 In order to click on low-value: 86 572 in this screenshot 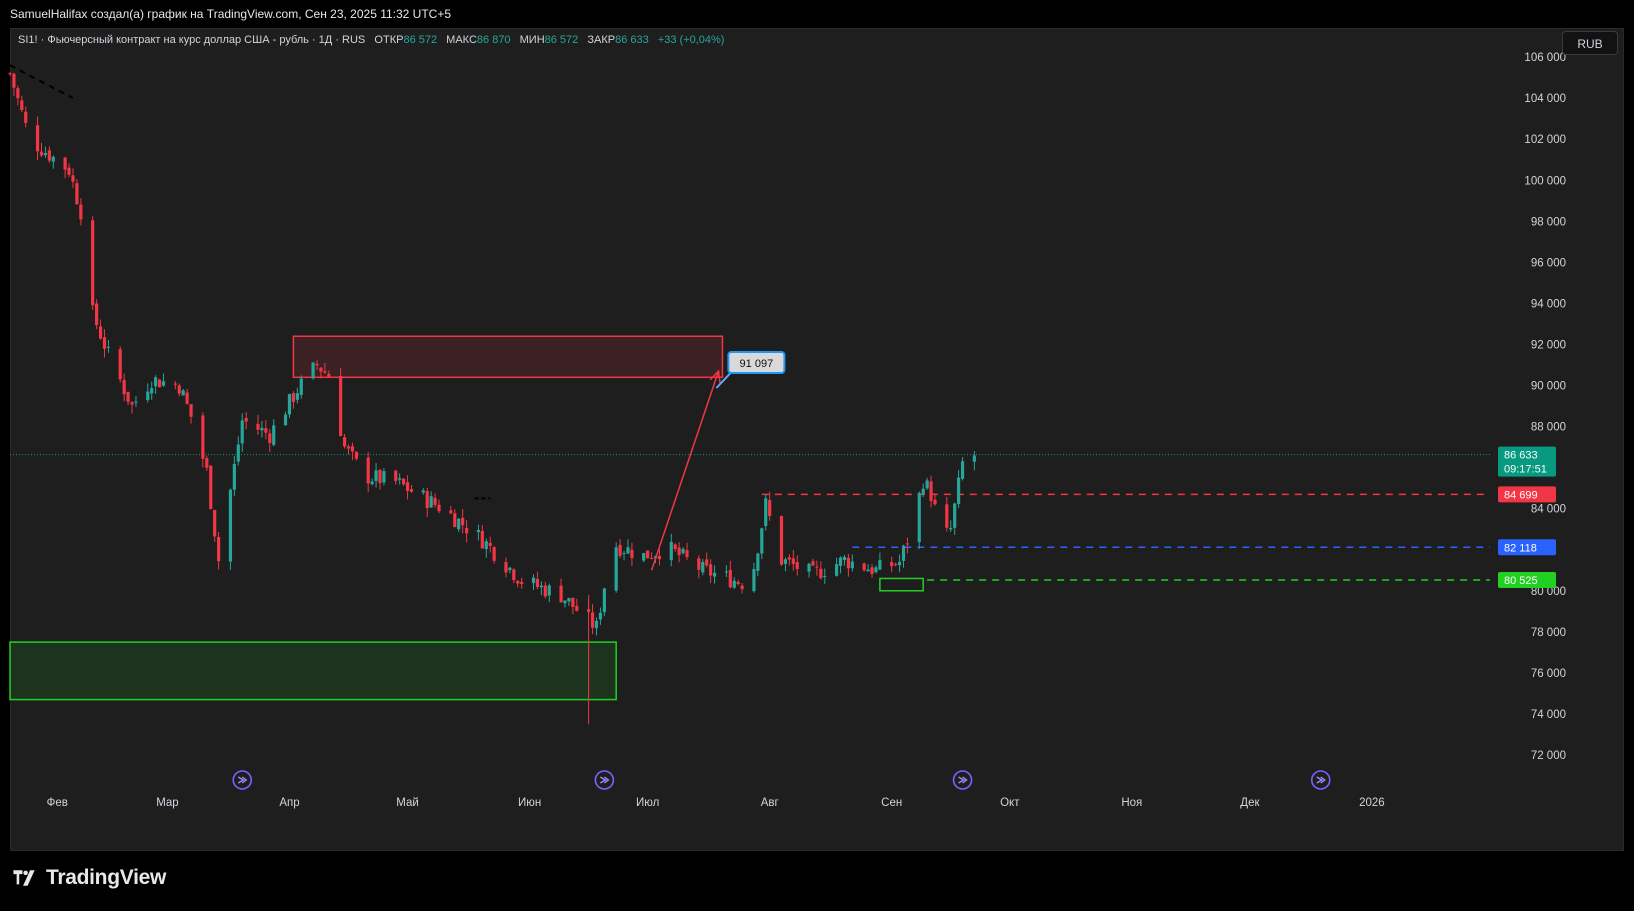, I will do `click(561, 40)`.